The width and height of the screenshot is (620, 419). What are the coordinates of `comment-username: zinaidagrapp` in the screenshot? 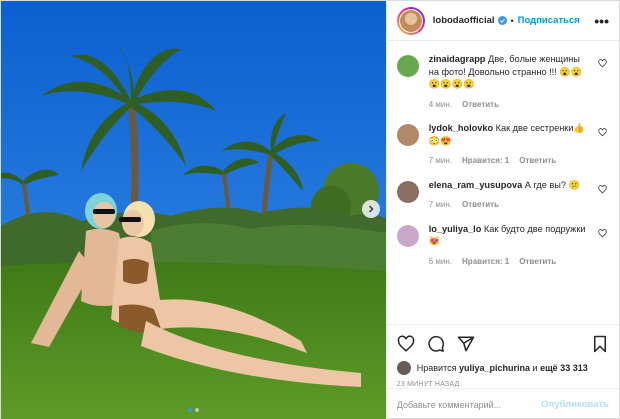 It's located at (457, 59).